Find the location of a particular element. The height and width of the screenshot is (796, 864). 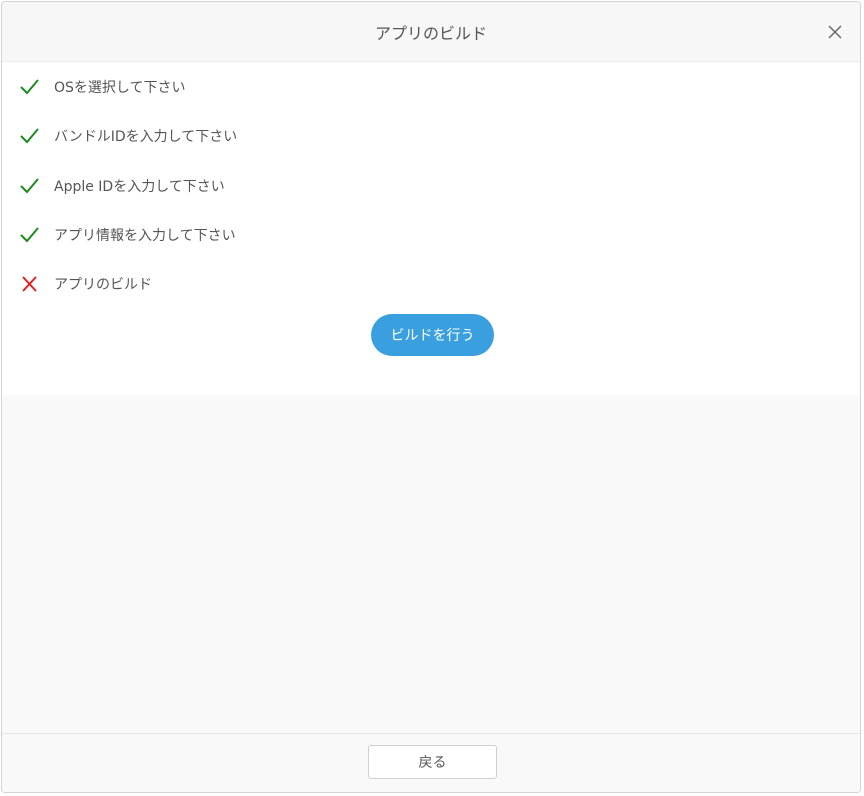

dialog-footer: 戻る is located at coordinates (431, 762).